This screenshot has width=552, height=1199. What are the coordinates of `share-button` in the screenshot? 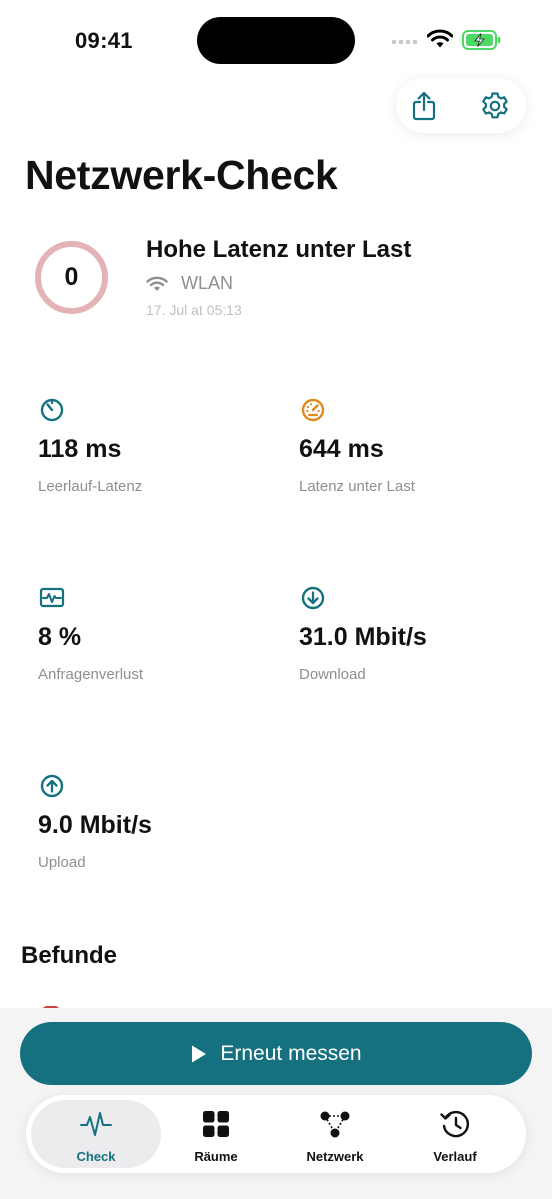 It's located at (424, 106).